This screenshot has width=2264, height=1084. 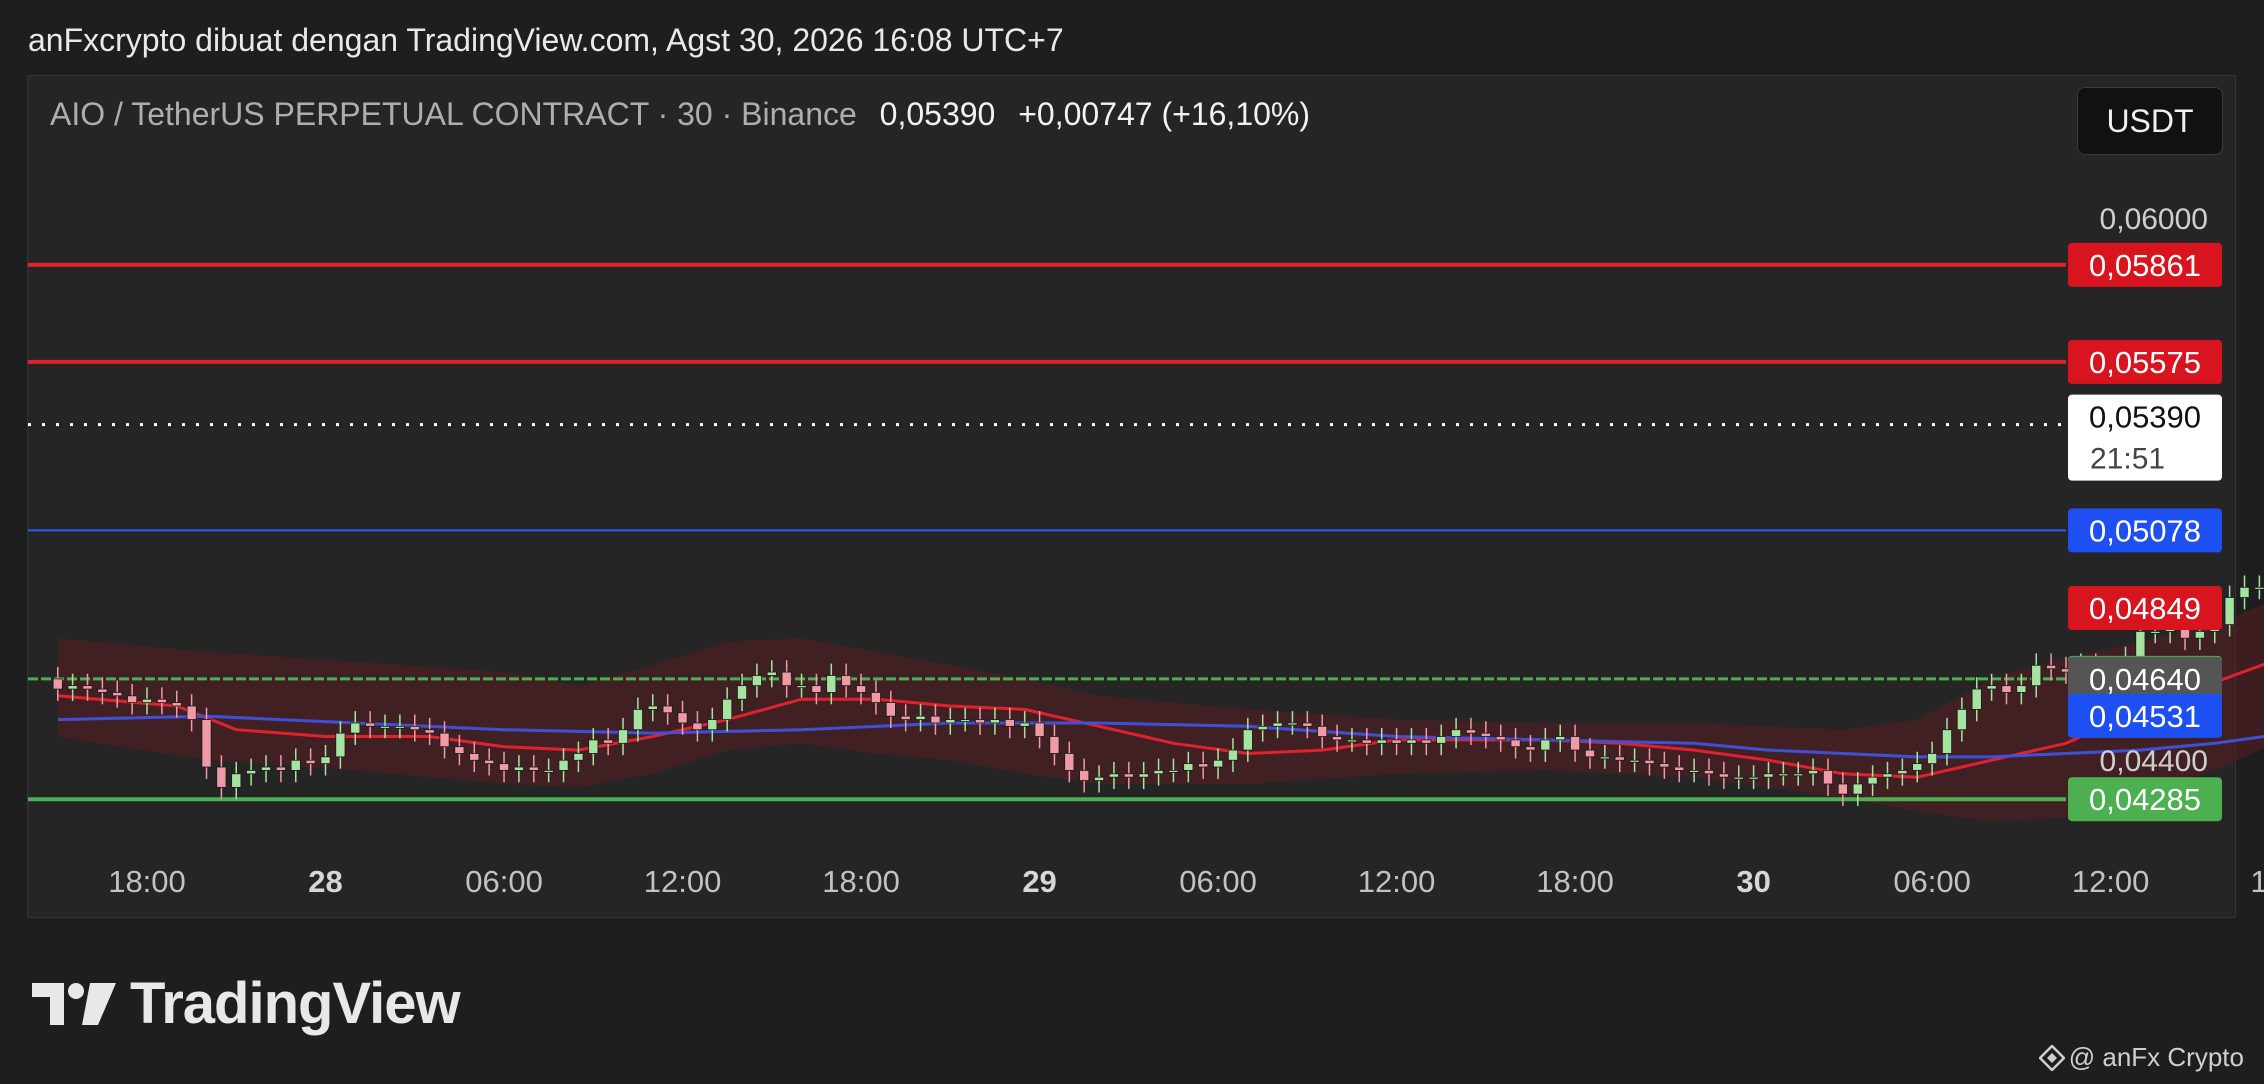 What do you see at coordinates (2156, 1057) in the screenshot?
I see `credit-text: @ anFx Crypto` at bounding box center [2156, 1057].